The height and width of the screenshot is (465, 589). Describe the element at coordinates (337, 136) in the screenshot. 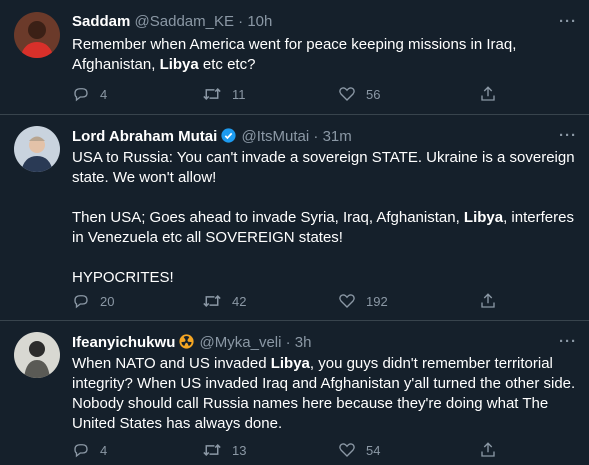

I see `timestamp: 31m` at that location.